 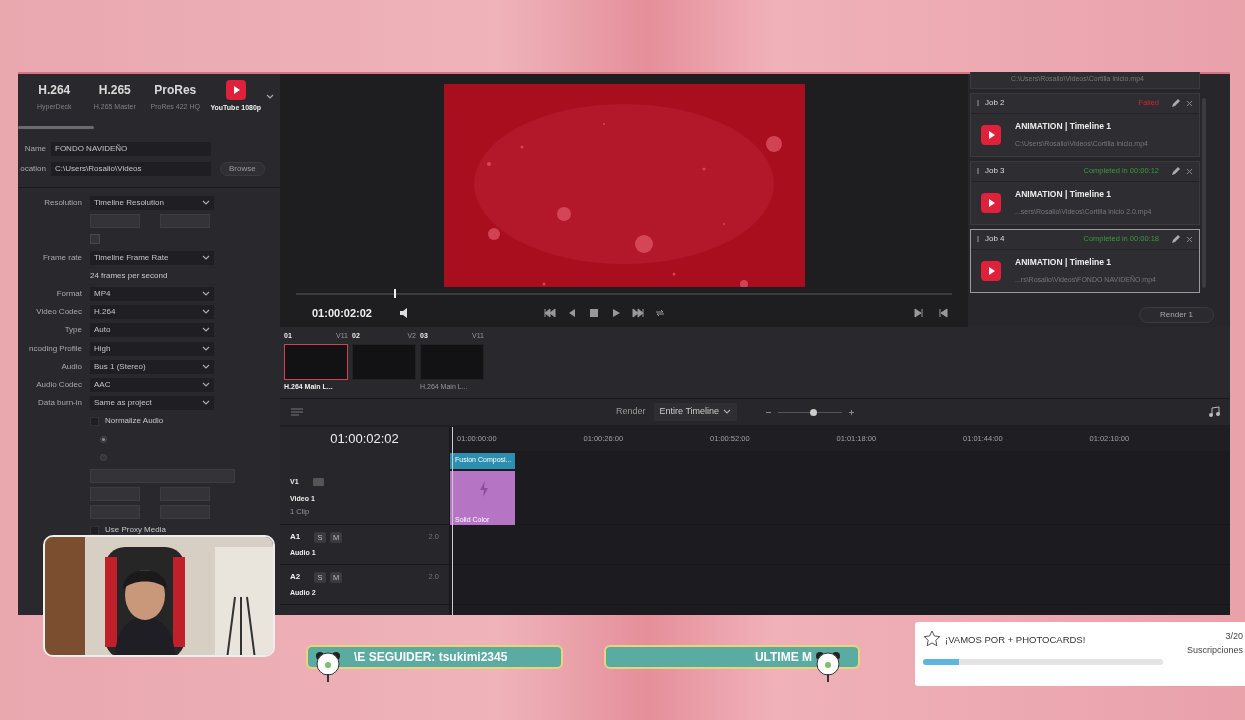 What do you see at coordinates (296, 537) in the screenshot?
I see `track-id: A1` at bounding box center [296, 537].